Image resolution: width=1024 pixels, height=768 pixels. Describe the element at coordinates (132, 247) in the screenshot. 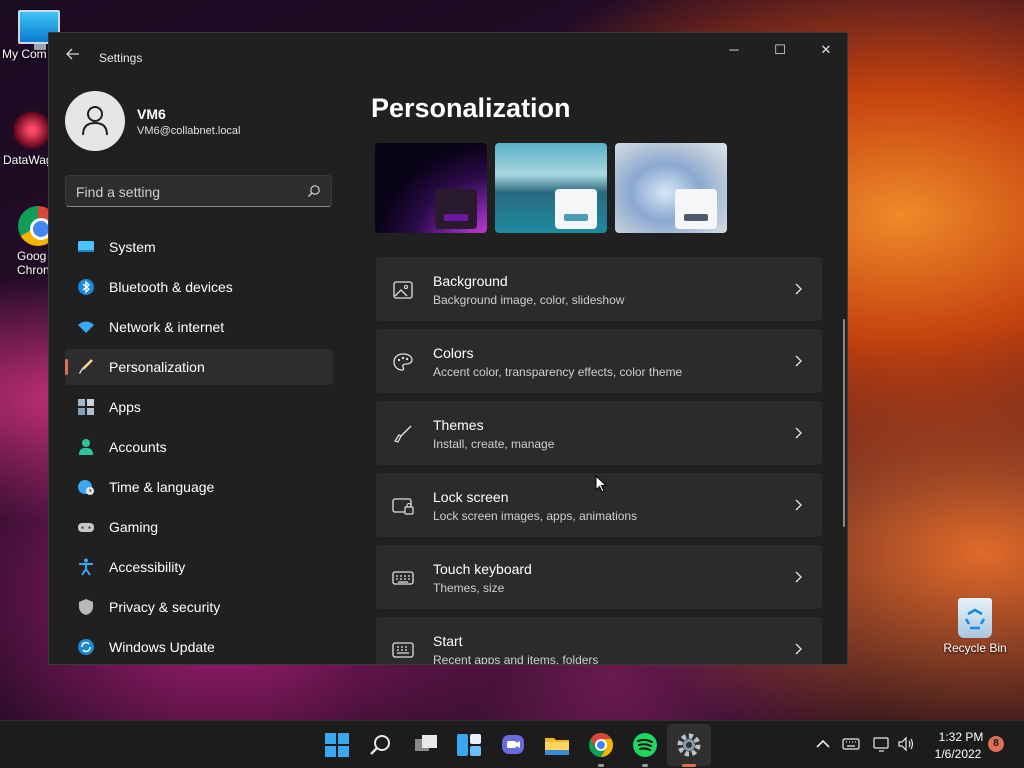

I see `sidebar-item-label: System` at that location.